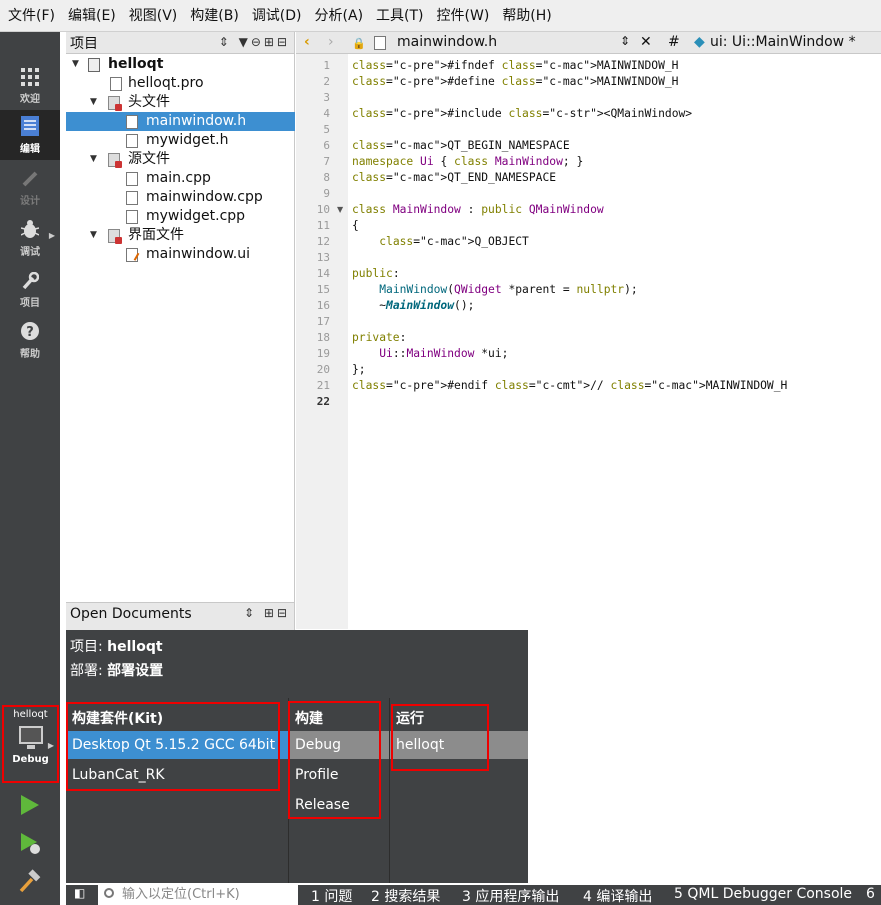 The height and width of the screenshot is (905, 881). What do you see at coordinates (214, 16) in the screenshot?
I see `menu-build: 构建(B)` at bounding box center [214, 16].